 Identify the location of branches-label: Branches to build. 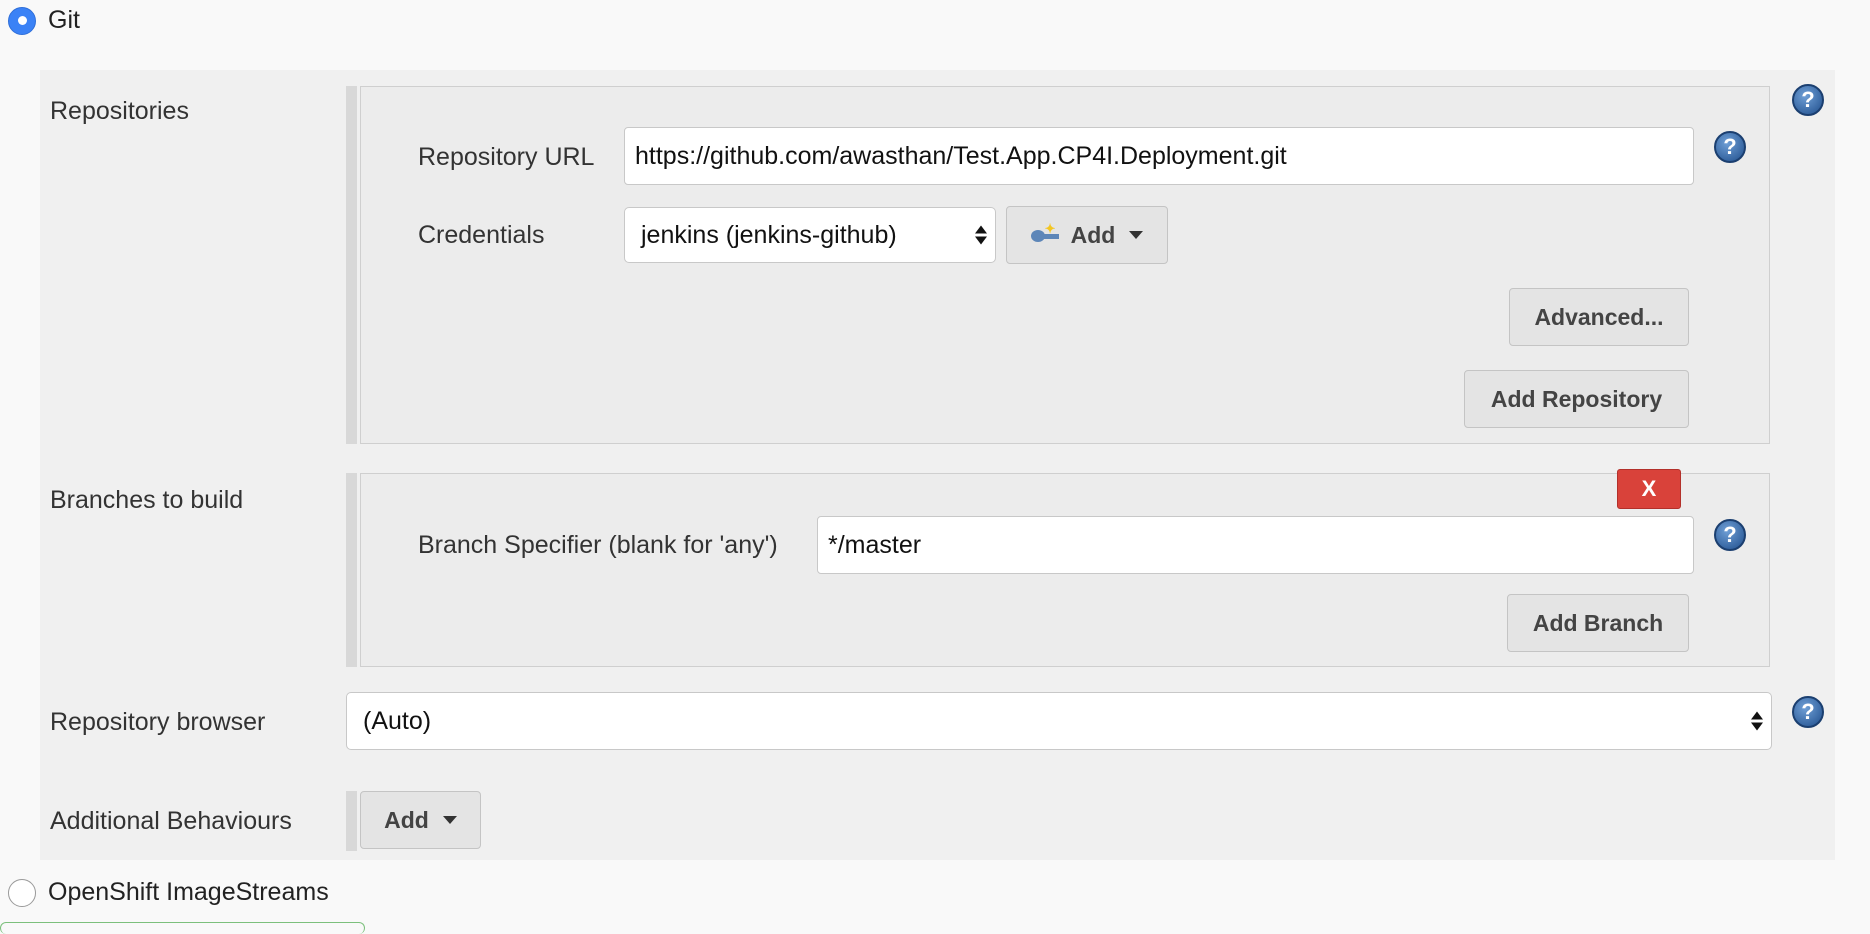
(147, 500).